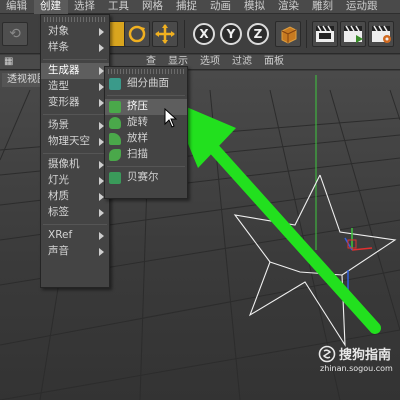  What do you see at coordinates (115, 139) in the screenshot?
I see `loft-icon` at bounding box center [115, 139].